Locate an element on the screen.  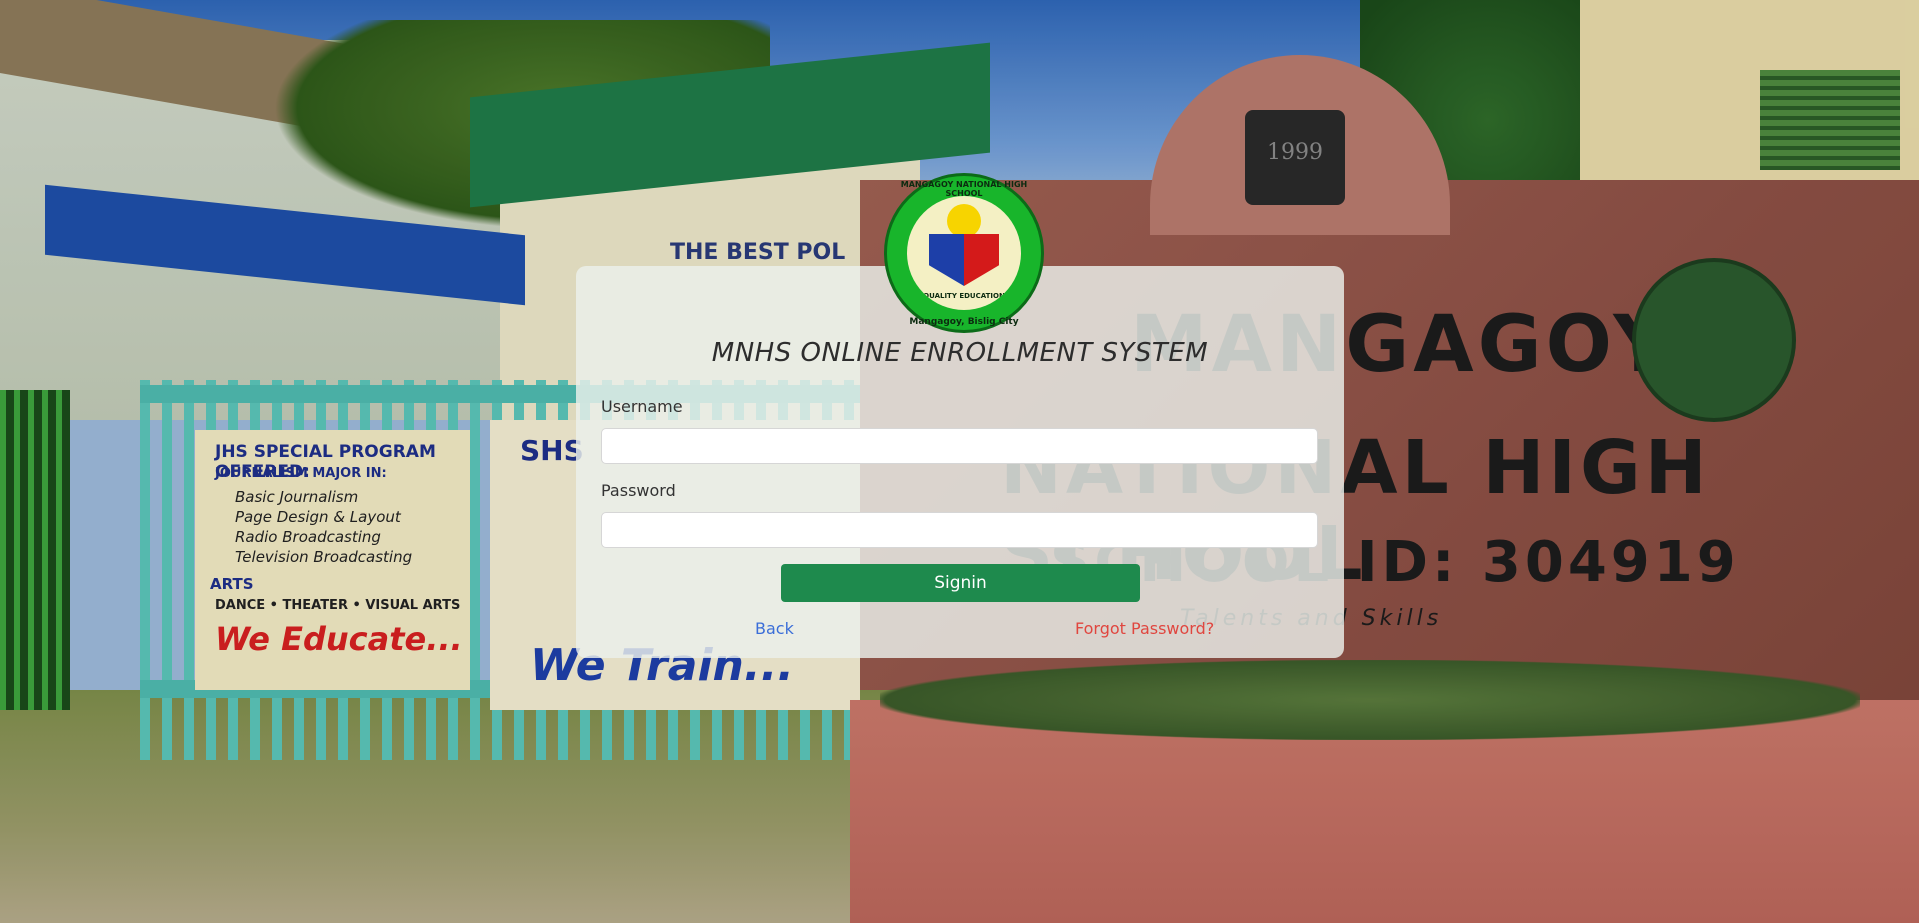
sun-icon is located at coordinates (964, 221).